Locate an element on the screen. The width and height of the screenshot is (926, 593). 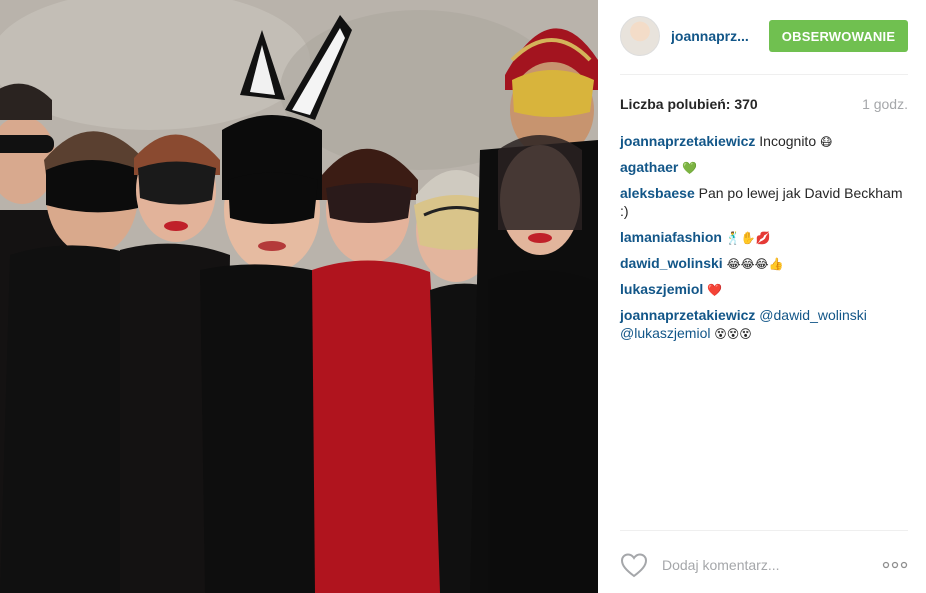
comment-item: lamaniafashion 🕺✋💋 is located at coordinates (764, 237).